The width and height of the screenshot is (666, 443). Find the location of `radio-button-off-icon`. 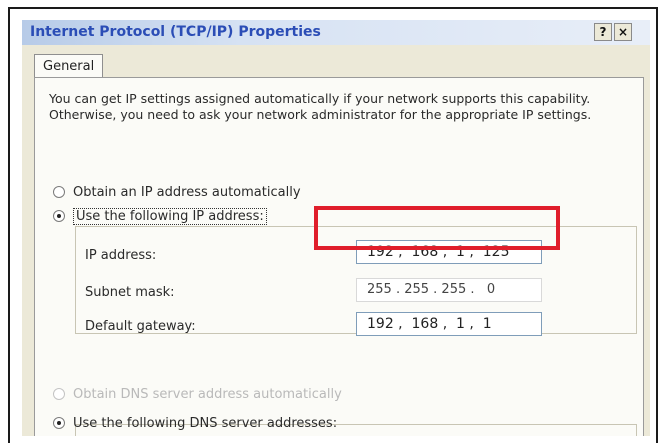

radio-button-off-icon is located at coordinates (59, 191).